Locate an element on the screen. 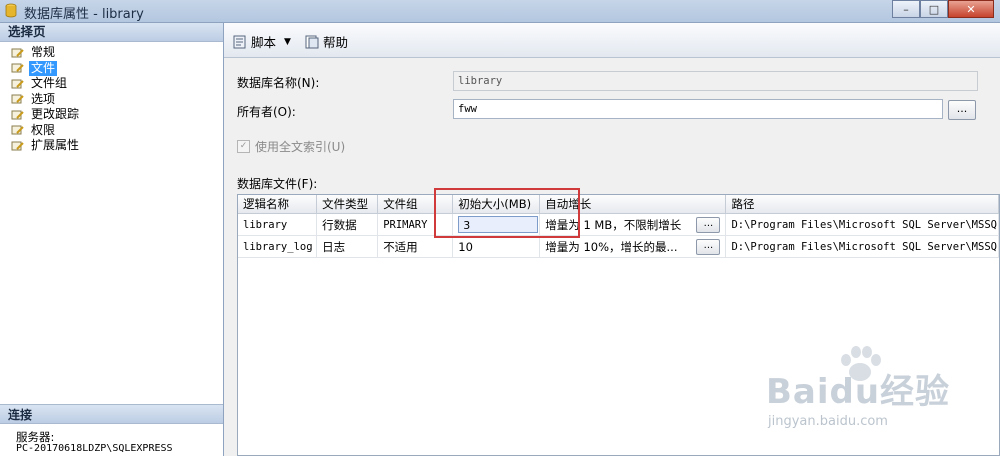 The height and width of the screenshot is (456, 1000). dropdown-arrow-icon: ▼ is located at coordinates (287, 42).